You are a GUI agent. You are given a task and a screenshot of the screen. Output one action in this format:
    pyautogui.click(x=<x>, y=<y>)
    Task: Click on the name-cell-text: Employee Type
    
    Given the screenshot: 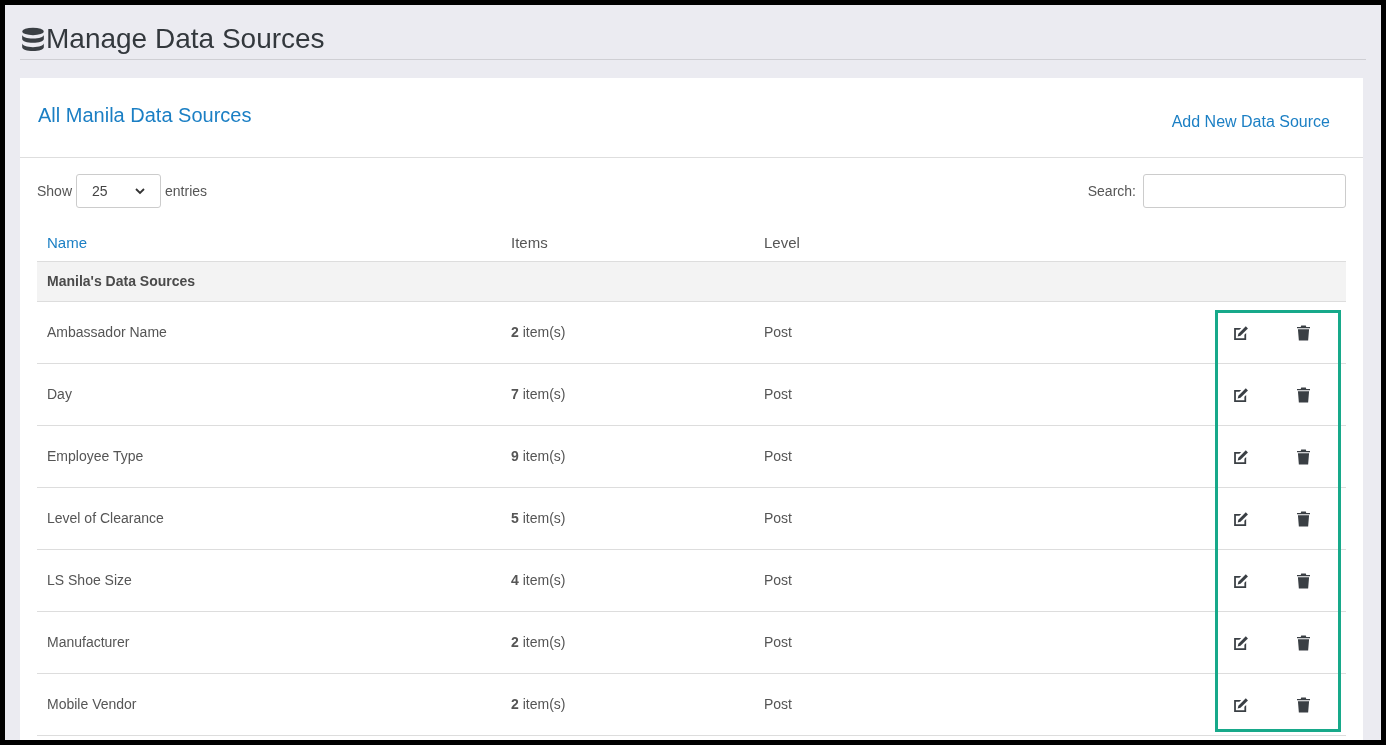 What is the action you would take?
    pyautogui.click(x=95, y=456)
    